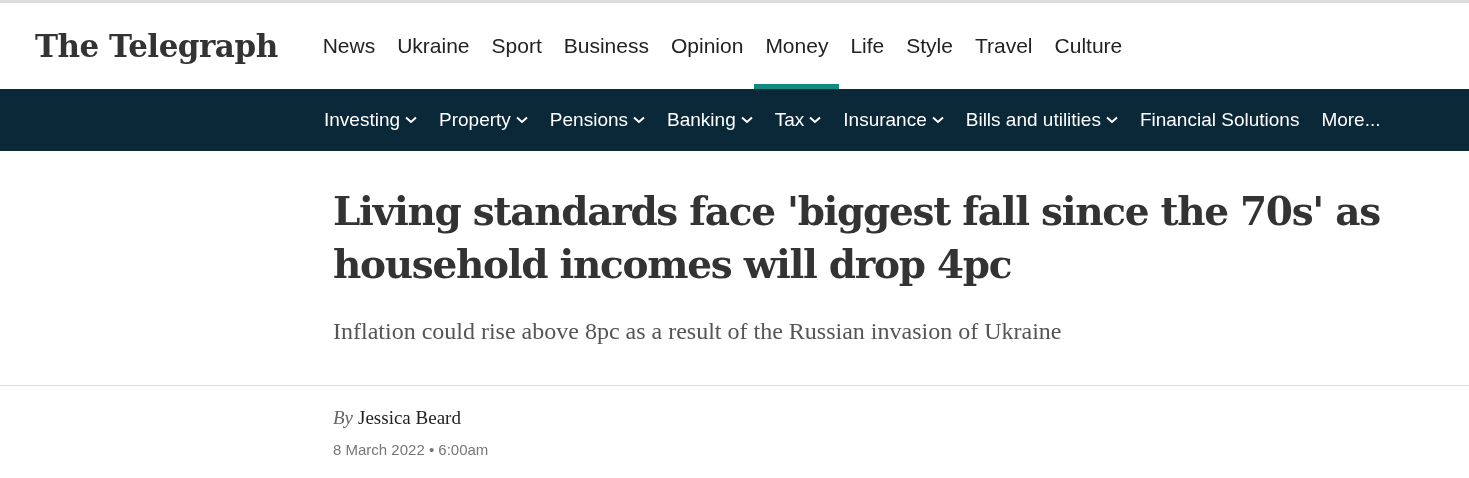  I want to click on byline-prefix: By, so click(343, 417).